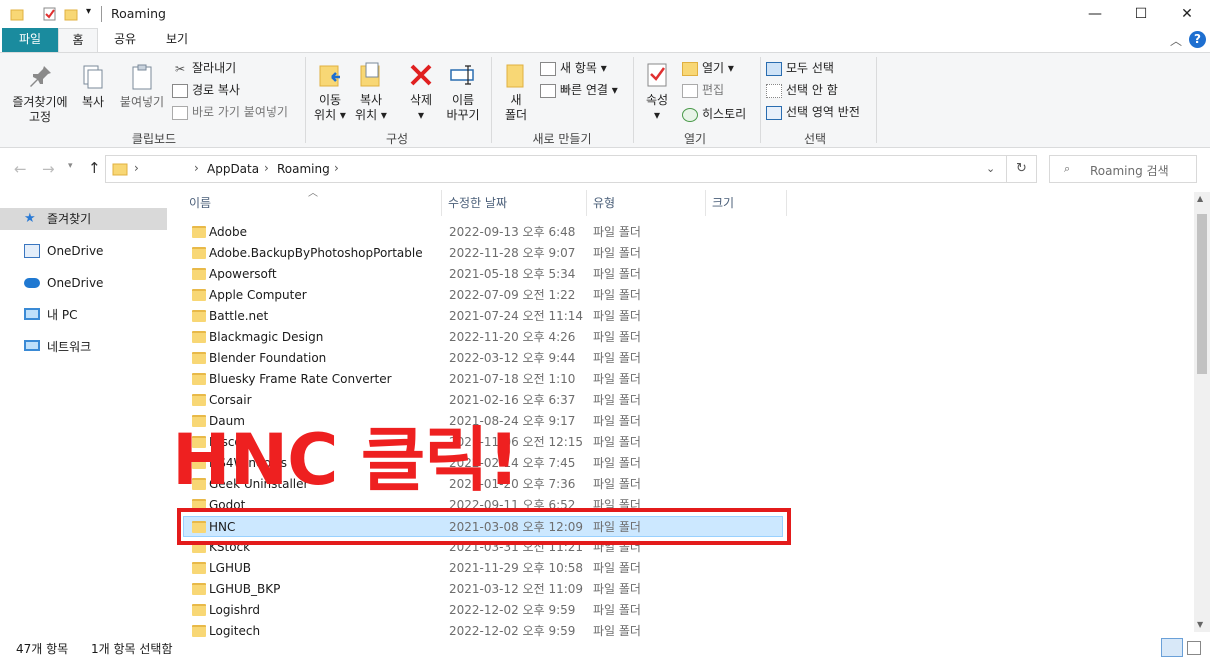 The width and height of the screenshot is (1210, 660). Describe the element at coordinates (703, 89) in the screenshot. I see `edit-button: 편집` at that location.